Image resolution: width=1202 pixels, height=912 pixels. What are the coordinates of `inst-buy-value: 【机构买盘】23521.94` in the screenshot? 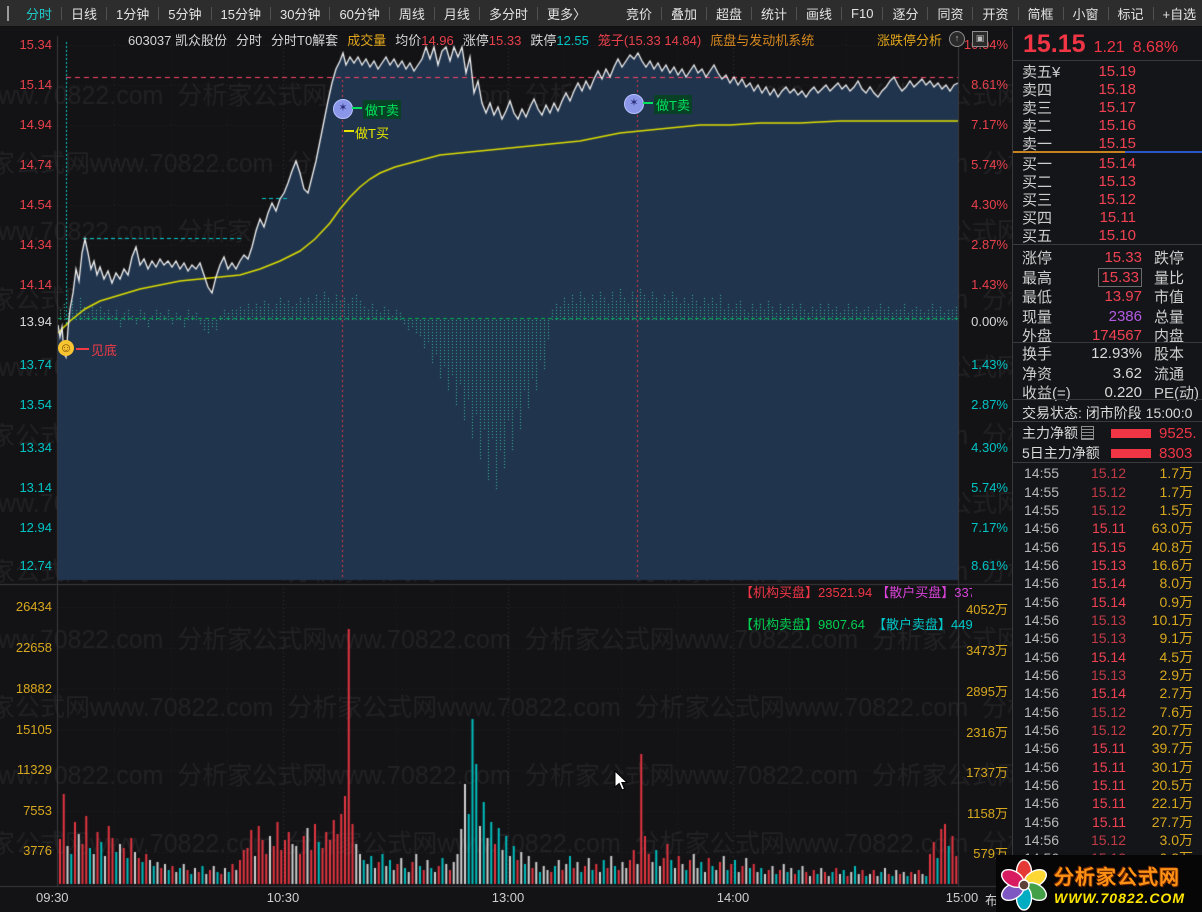 It's located at (806, 592).